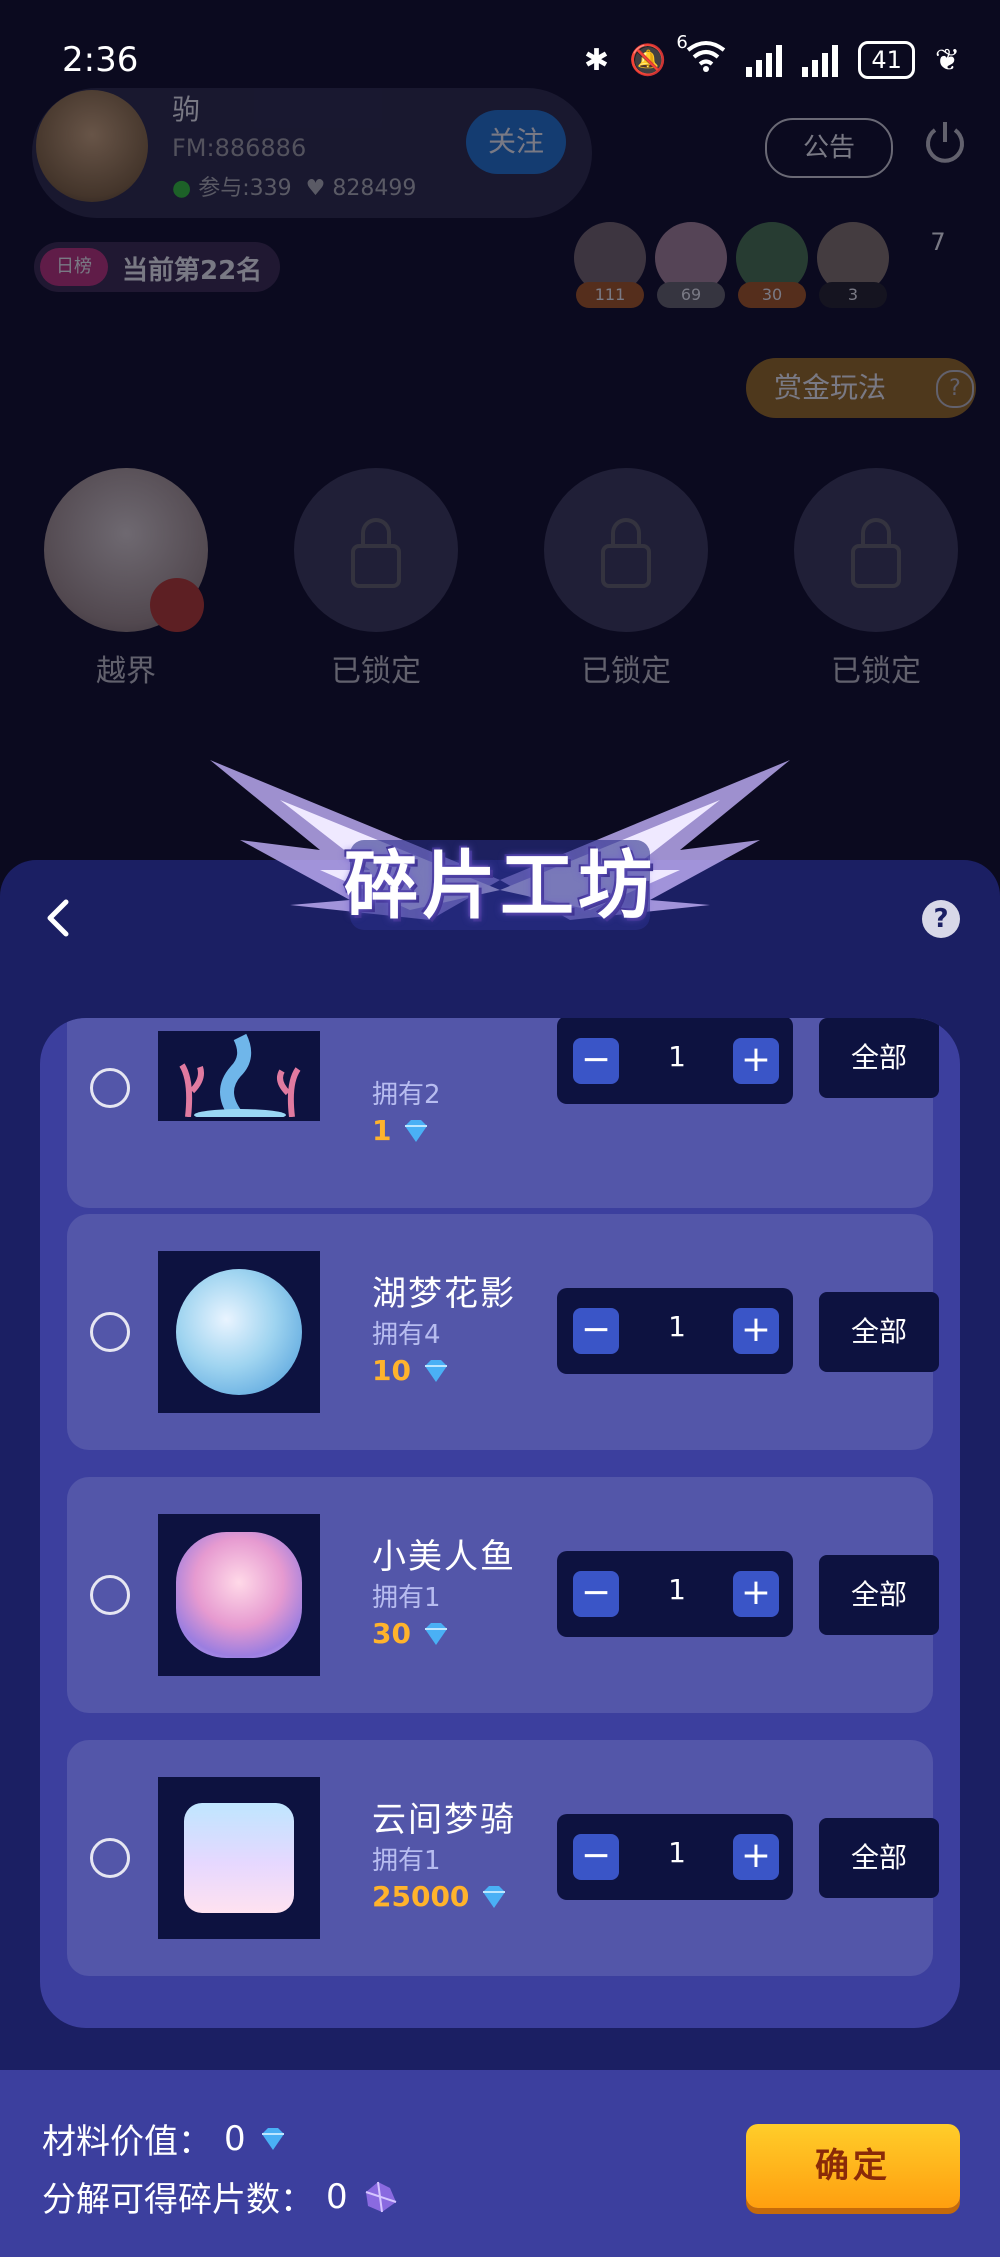 The image size is (1000, 2257). What do you see at coordinates (444, 1820) in the screenshot?
I see `item-name: 云间梦骑` at bounding box center [444, 1820].